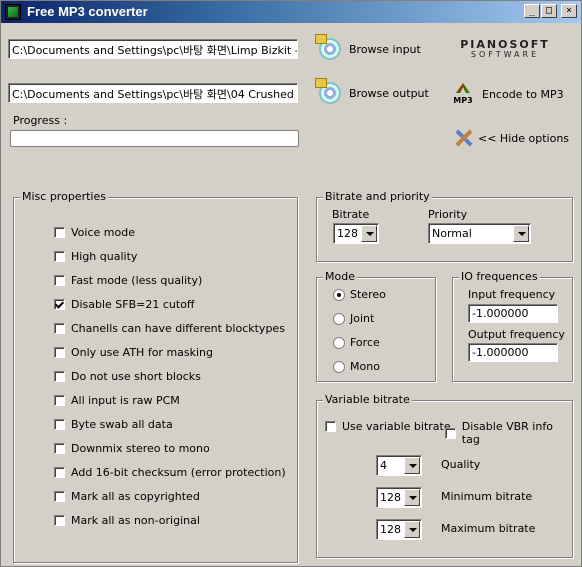  I want to click on mode-radio-stereo: Stereo, so click(359, 294).